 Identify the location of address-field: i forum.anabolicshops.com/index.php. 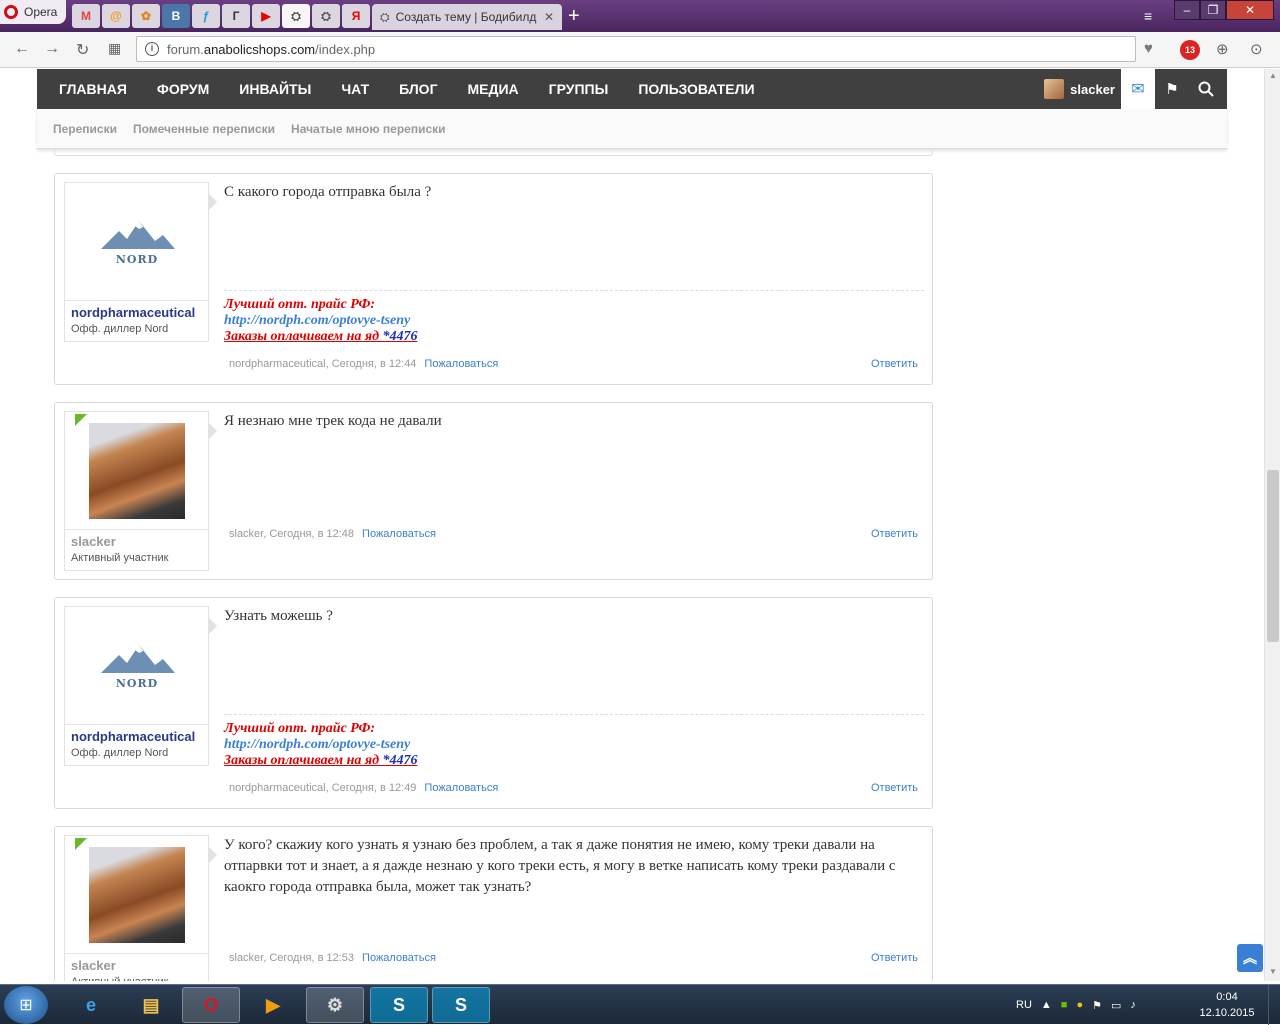
(636, 49).